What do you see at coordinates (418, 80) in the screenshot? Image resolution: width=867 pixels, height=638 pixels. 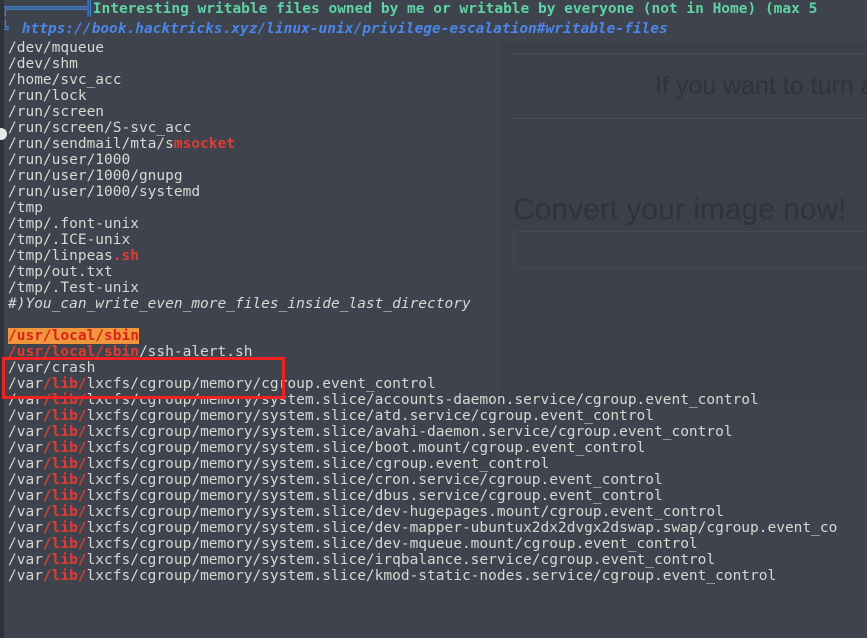 I see `file-path-line: /home/svc_acc` at bounding box center [418, 80].